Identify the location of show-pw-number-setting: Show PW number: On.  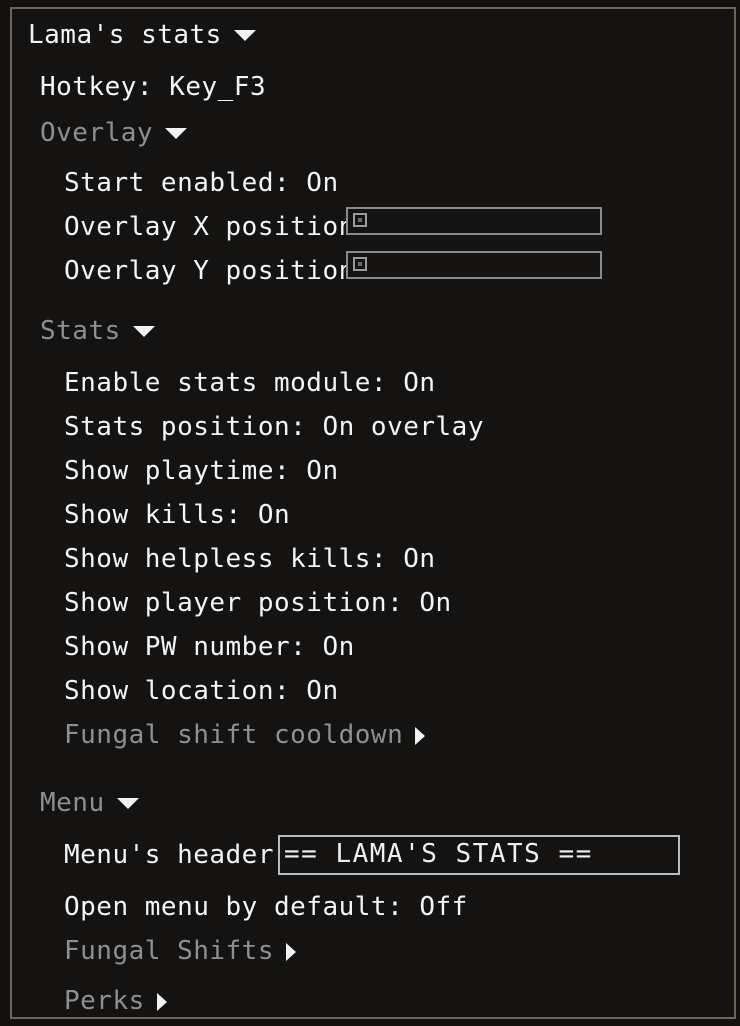
(209, 647).